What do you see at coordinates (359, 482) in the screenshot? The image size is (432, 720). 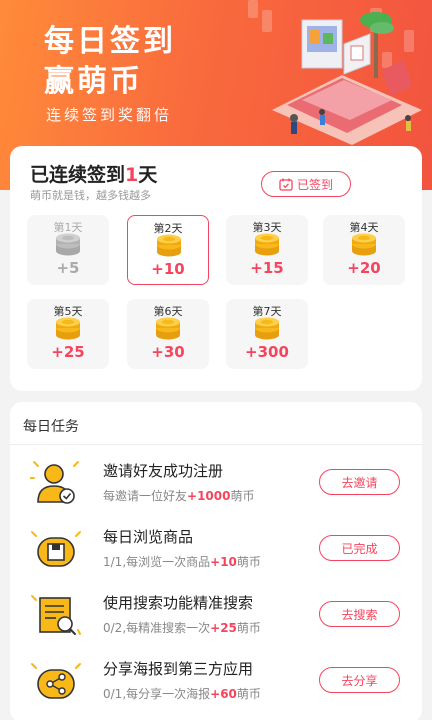 I see `invite-button: 去邀请` at bounding box center [359, 482].